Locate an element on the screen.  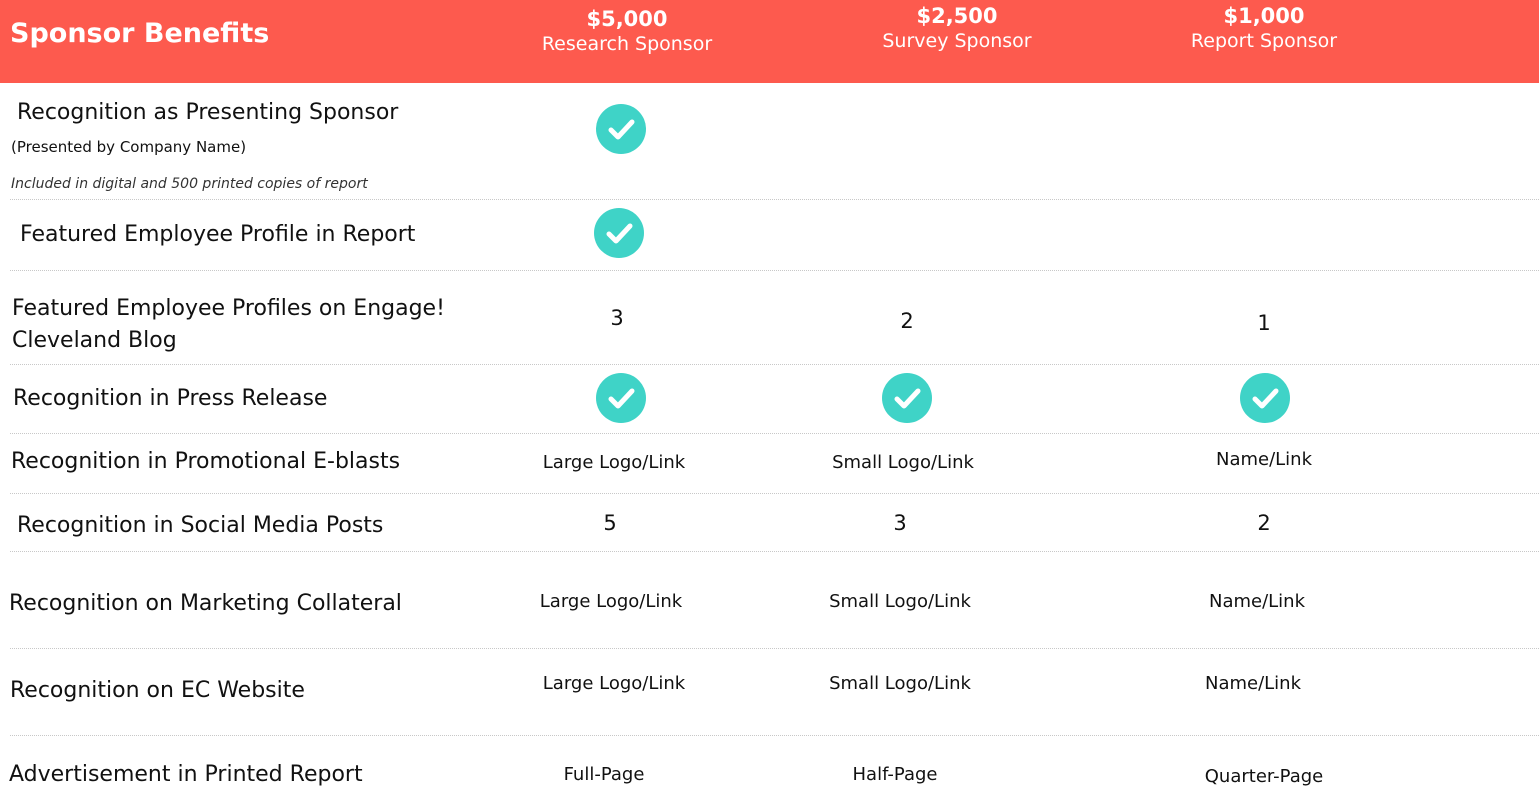
cell-value: 1 is located at coordinates (1264, 323).